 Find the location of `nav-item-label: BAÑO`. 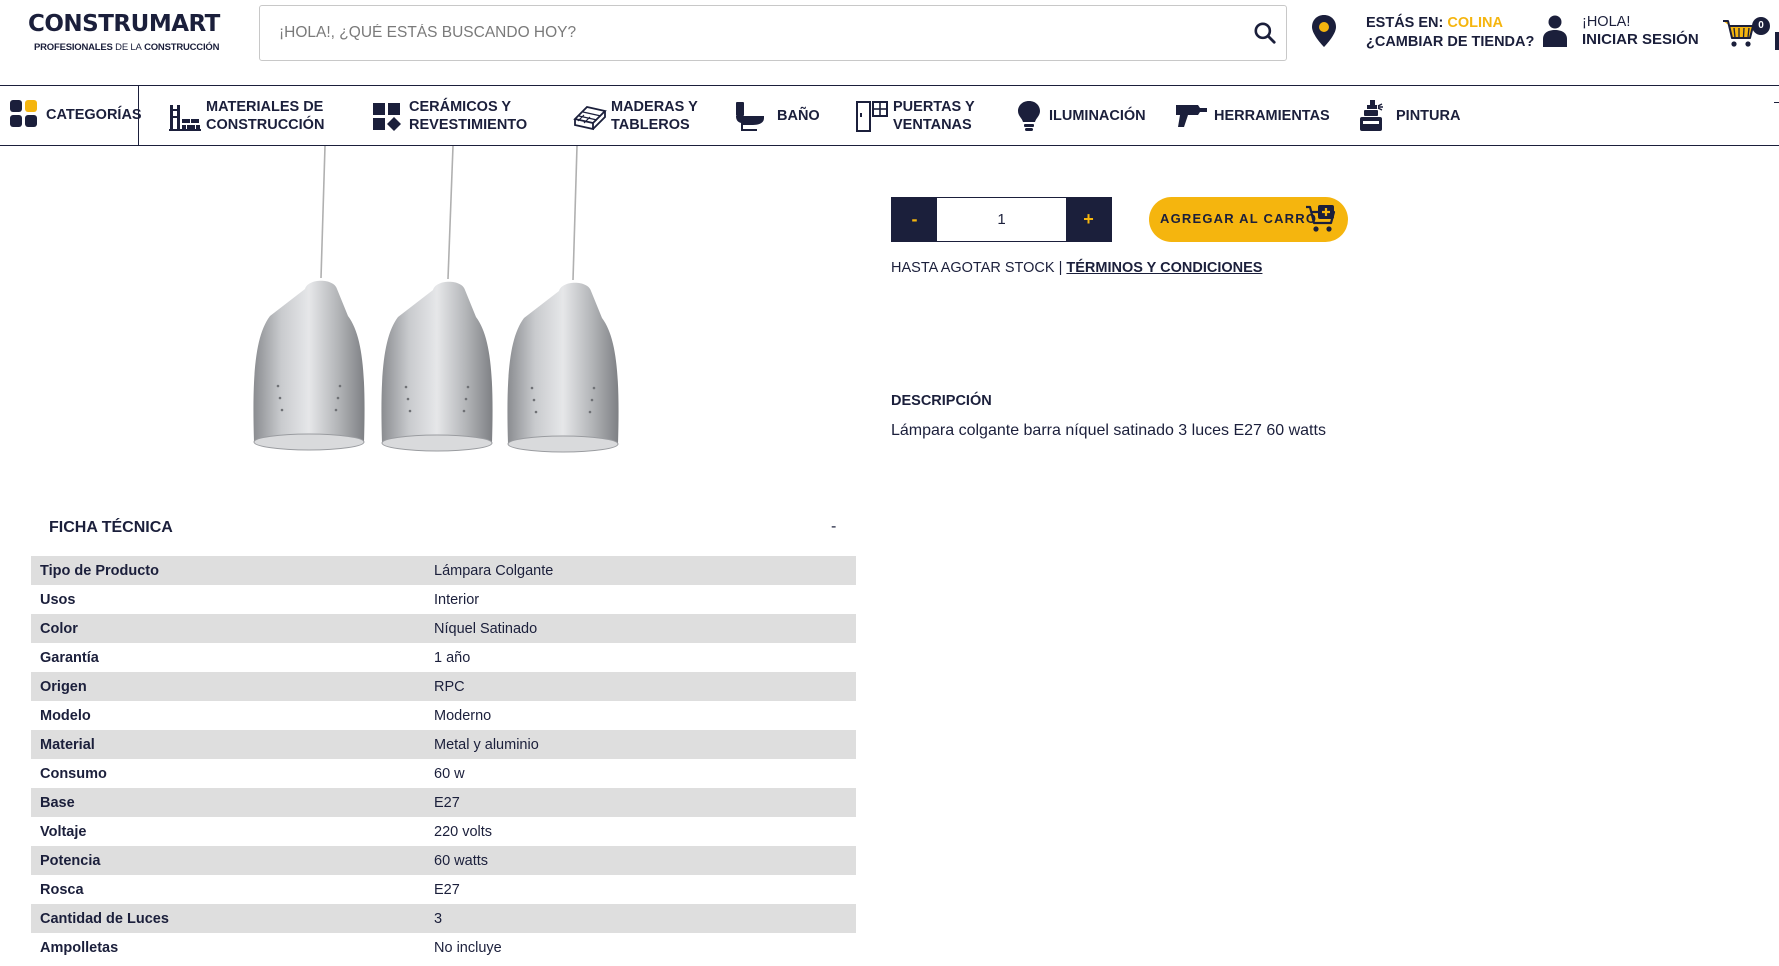

nav-item-label: BAÑO is located at coordinates (798, 115).